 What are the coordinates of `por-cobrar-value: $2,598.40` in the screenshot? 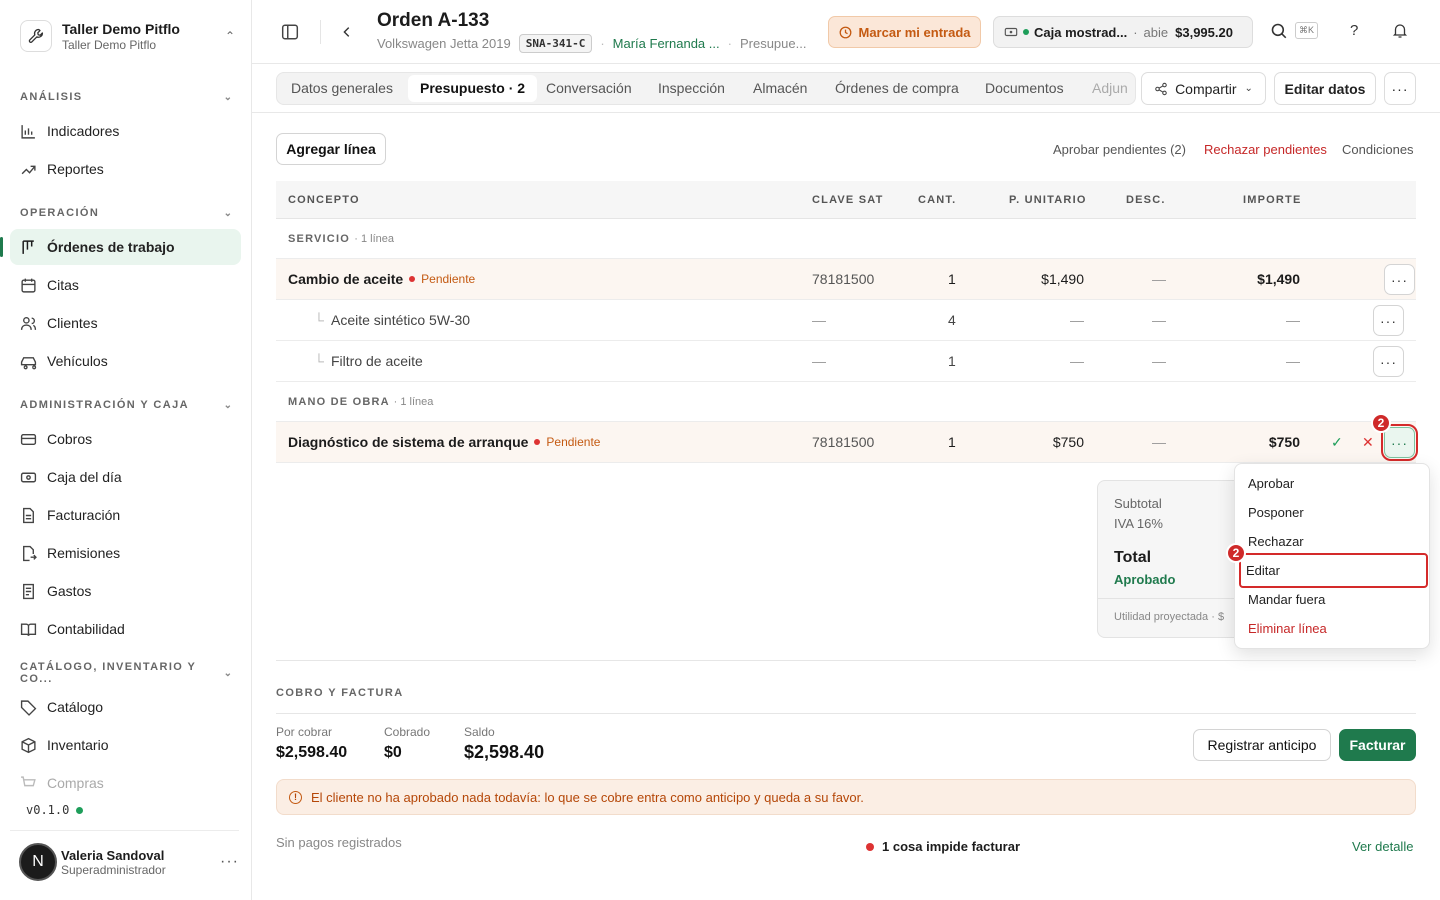 It's located at (312, 752).